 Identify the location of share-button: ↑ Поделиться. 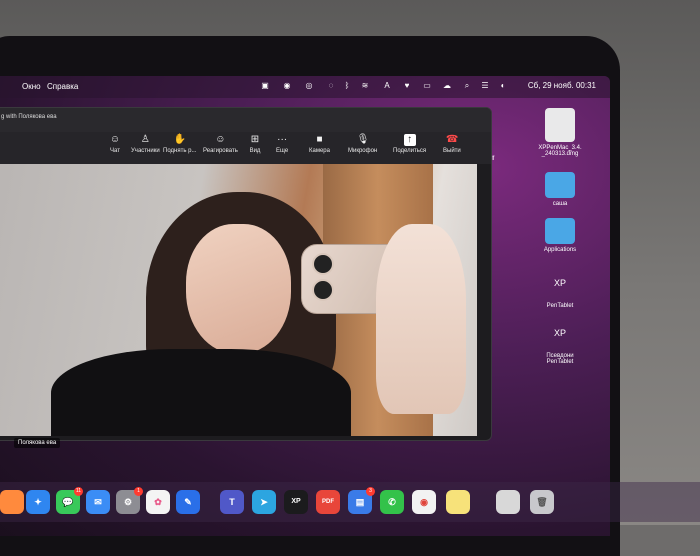
(409, 144).